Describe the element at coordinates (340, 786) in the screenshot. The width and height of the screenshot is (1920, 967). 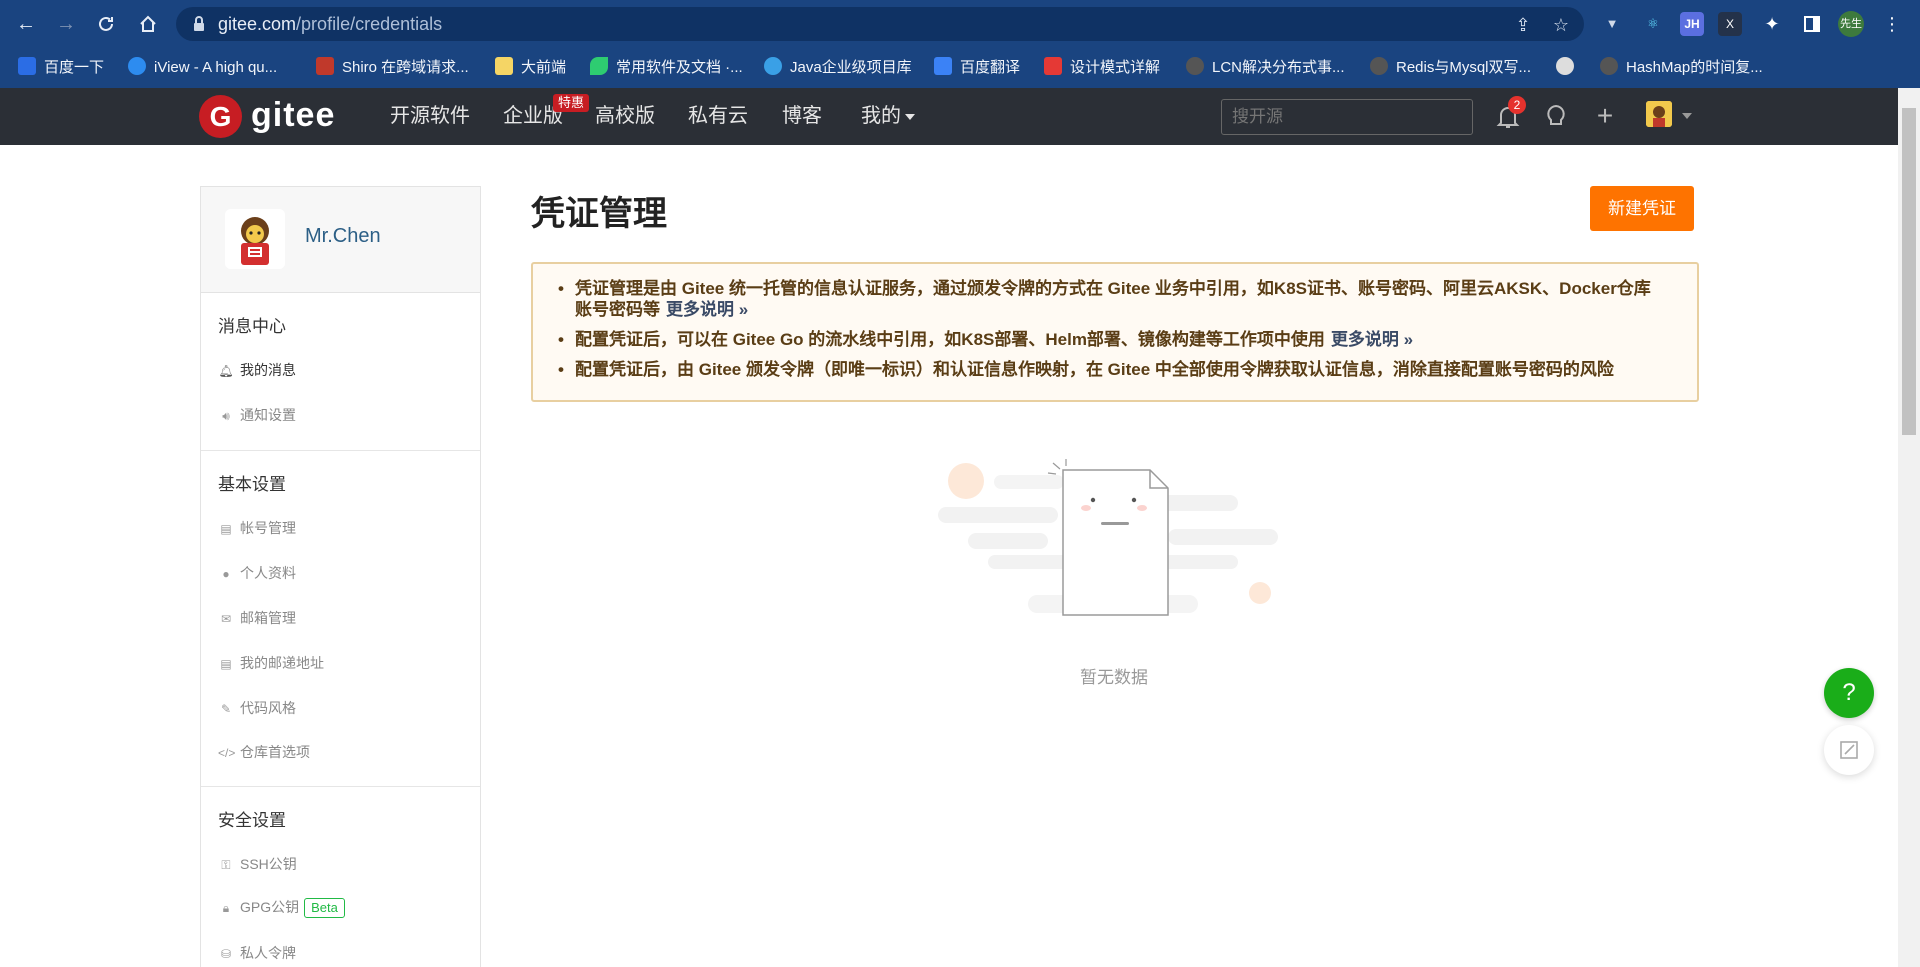
I see `divider` at that location.